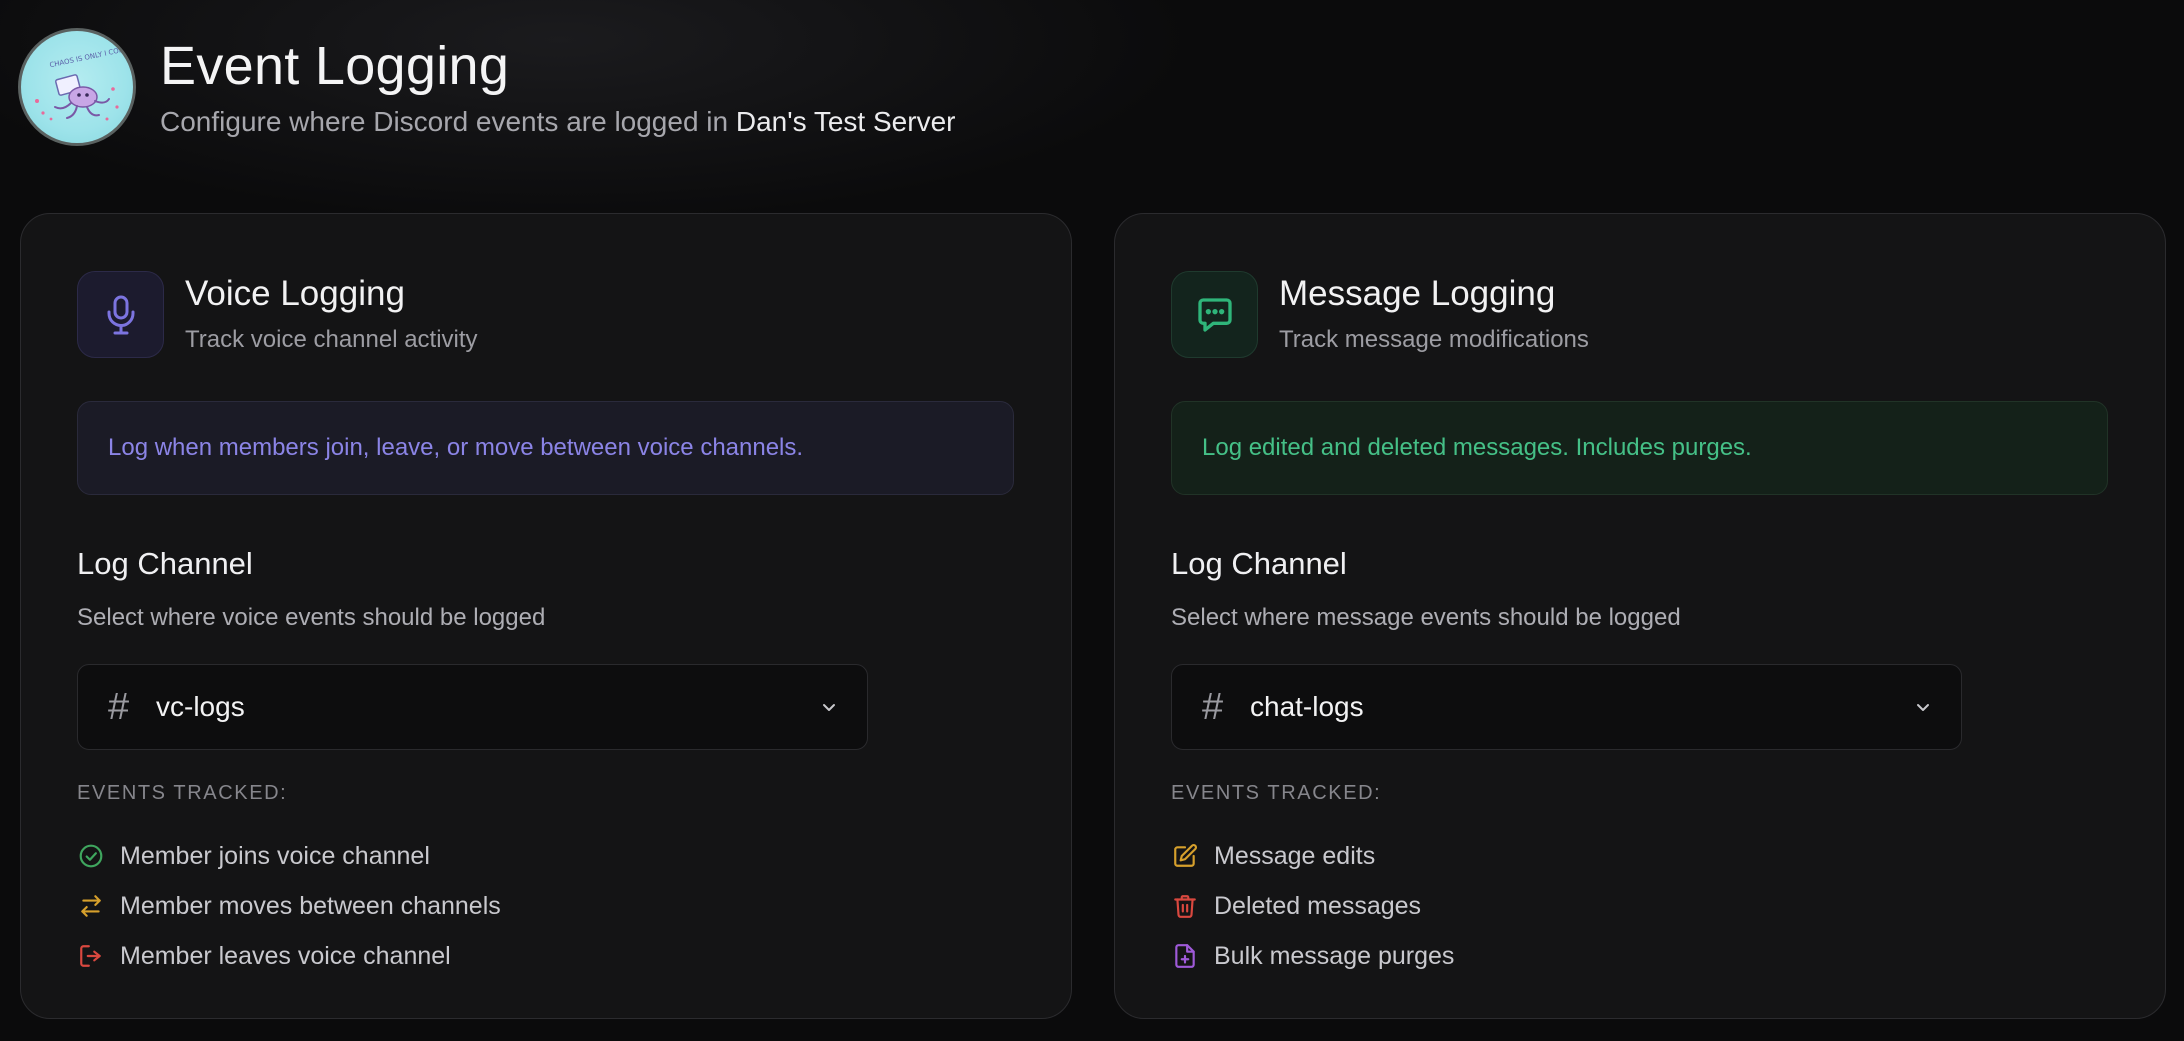 The height and width of the screenshot is (1041, 2184). I want to click on microphone-icon-box, so click(120, 314).